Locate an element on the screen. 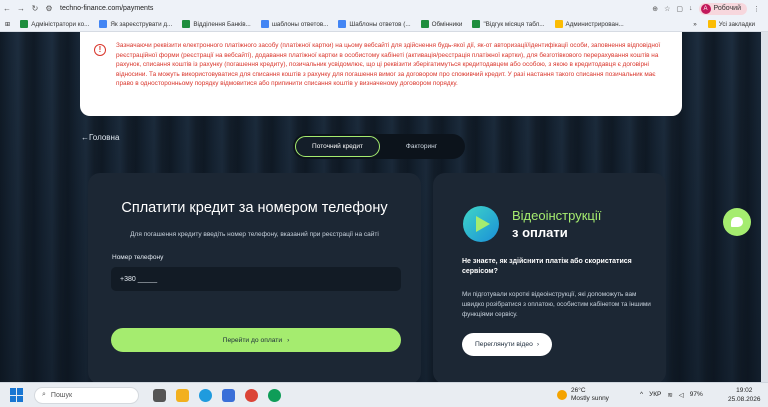  bookmark-star-icon: ☆ is located at coordinates (667, 9).